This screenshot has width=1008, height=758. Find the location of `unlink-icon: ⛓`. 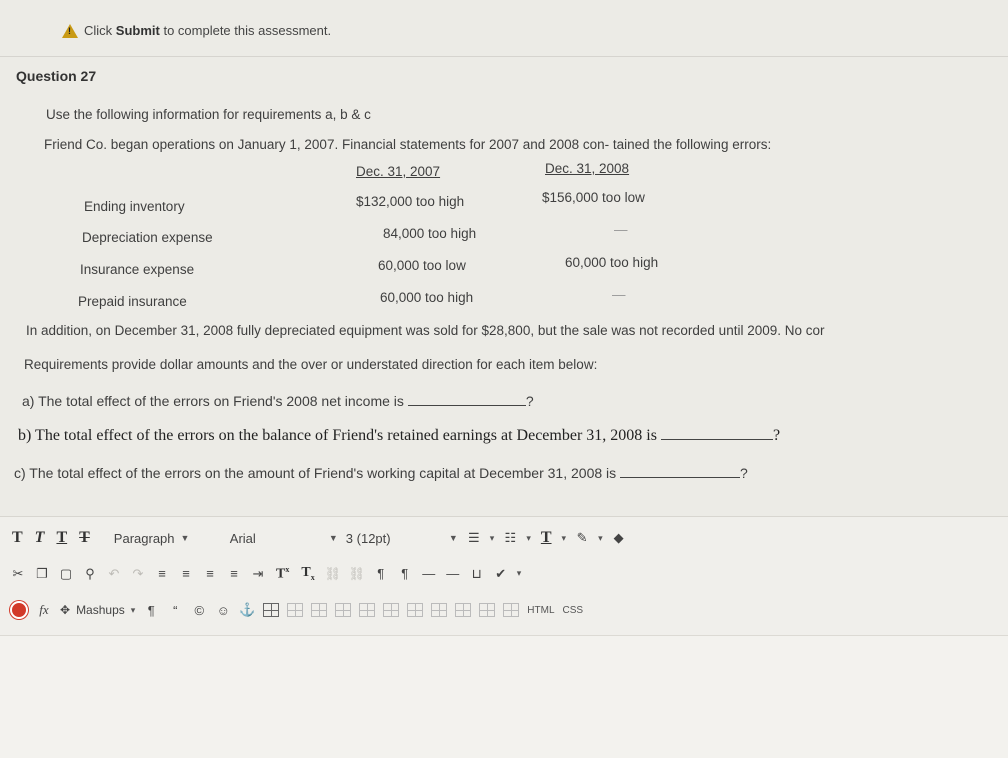

unlink-icon: ⛓ is located at coordinates (356, 574).